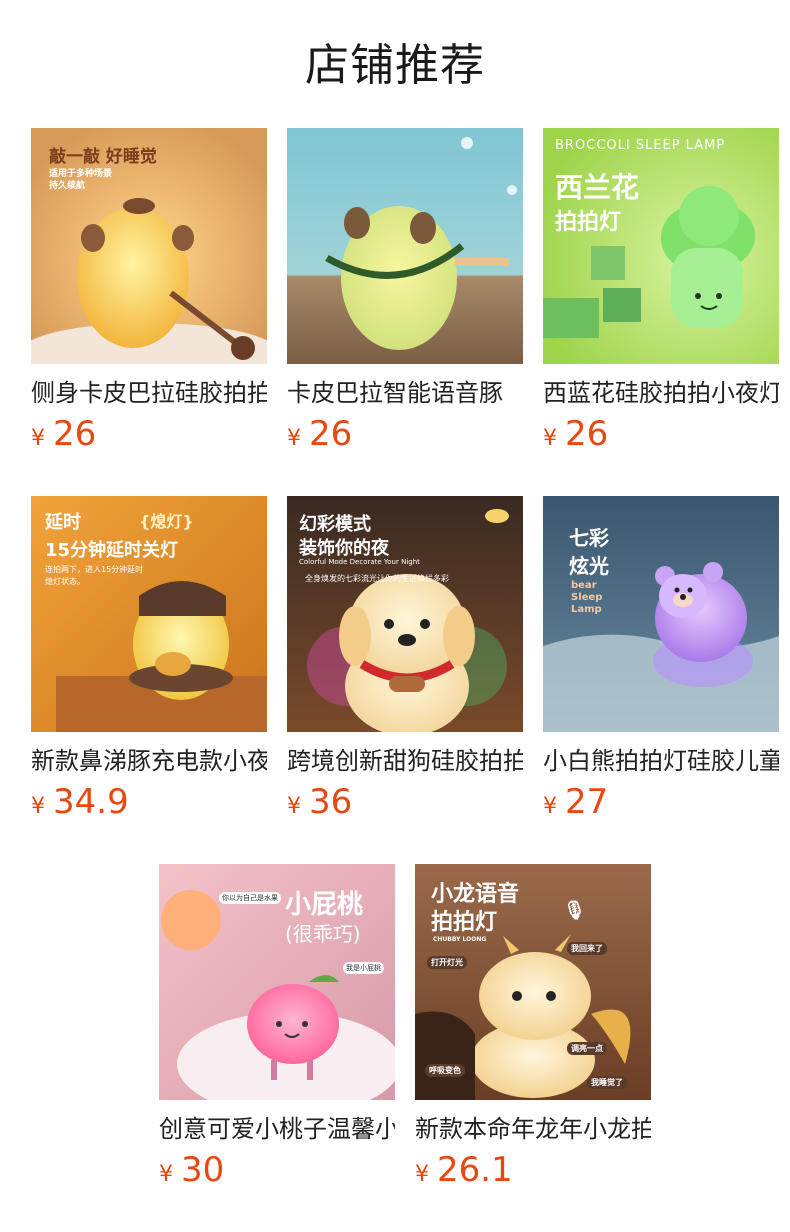 This screenshot has height=1232, width=790. I want to click on image-caption: 全身焕发的七彩流光让你的生活焕烂多彩, so click(377, 578).